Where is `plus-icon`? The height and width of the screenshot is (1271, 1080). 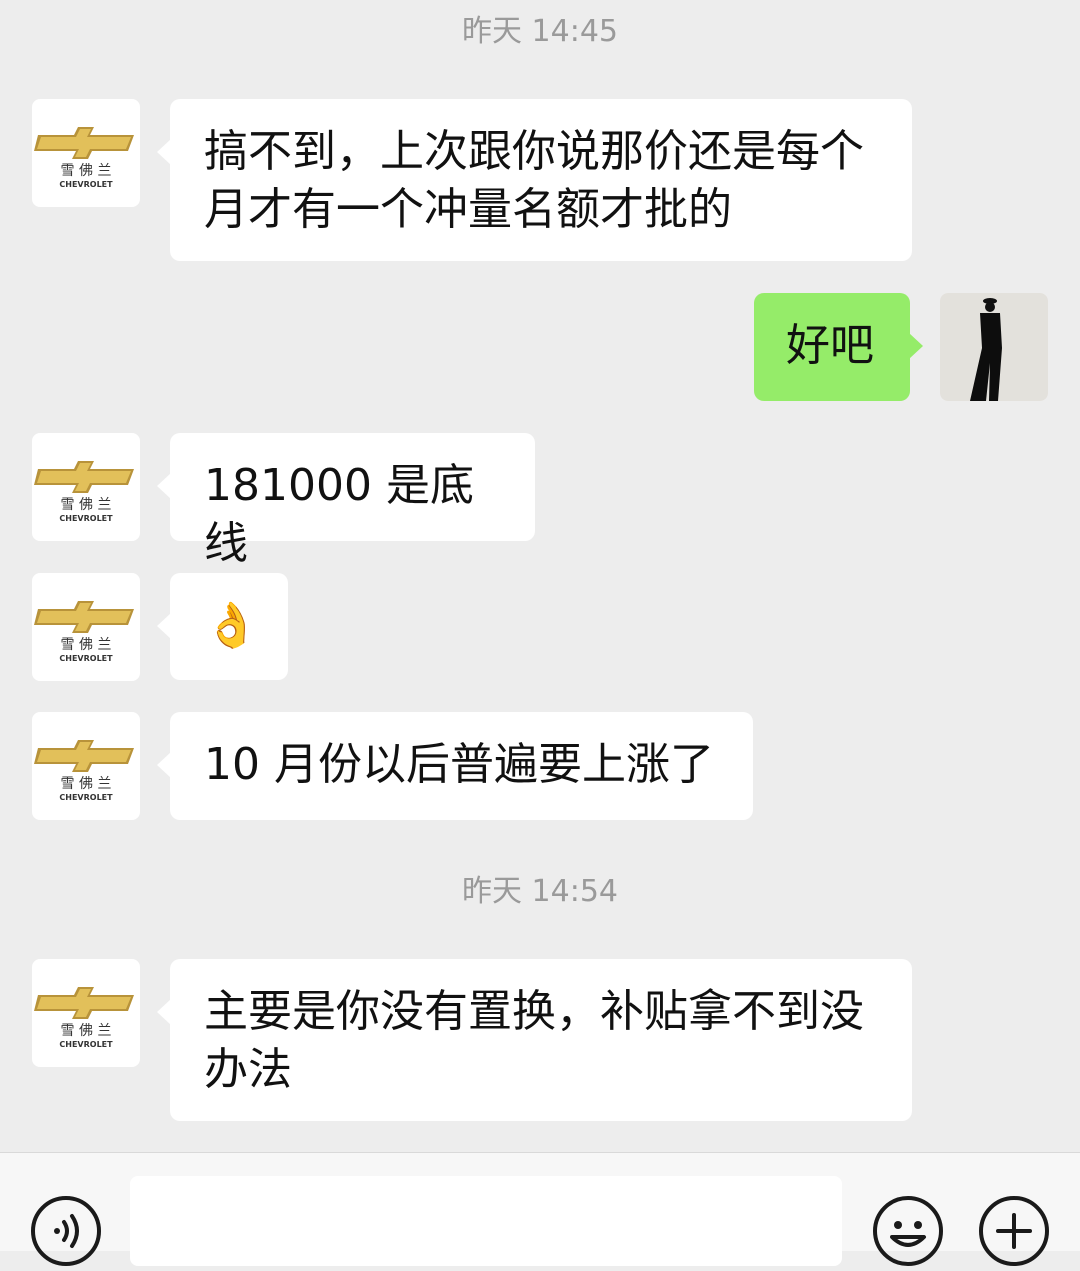 plus-icon is located at coordinates (1014, 1231).